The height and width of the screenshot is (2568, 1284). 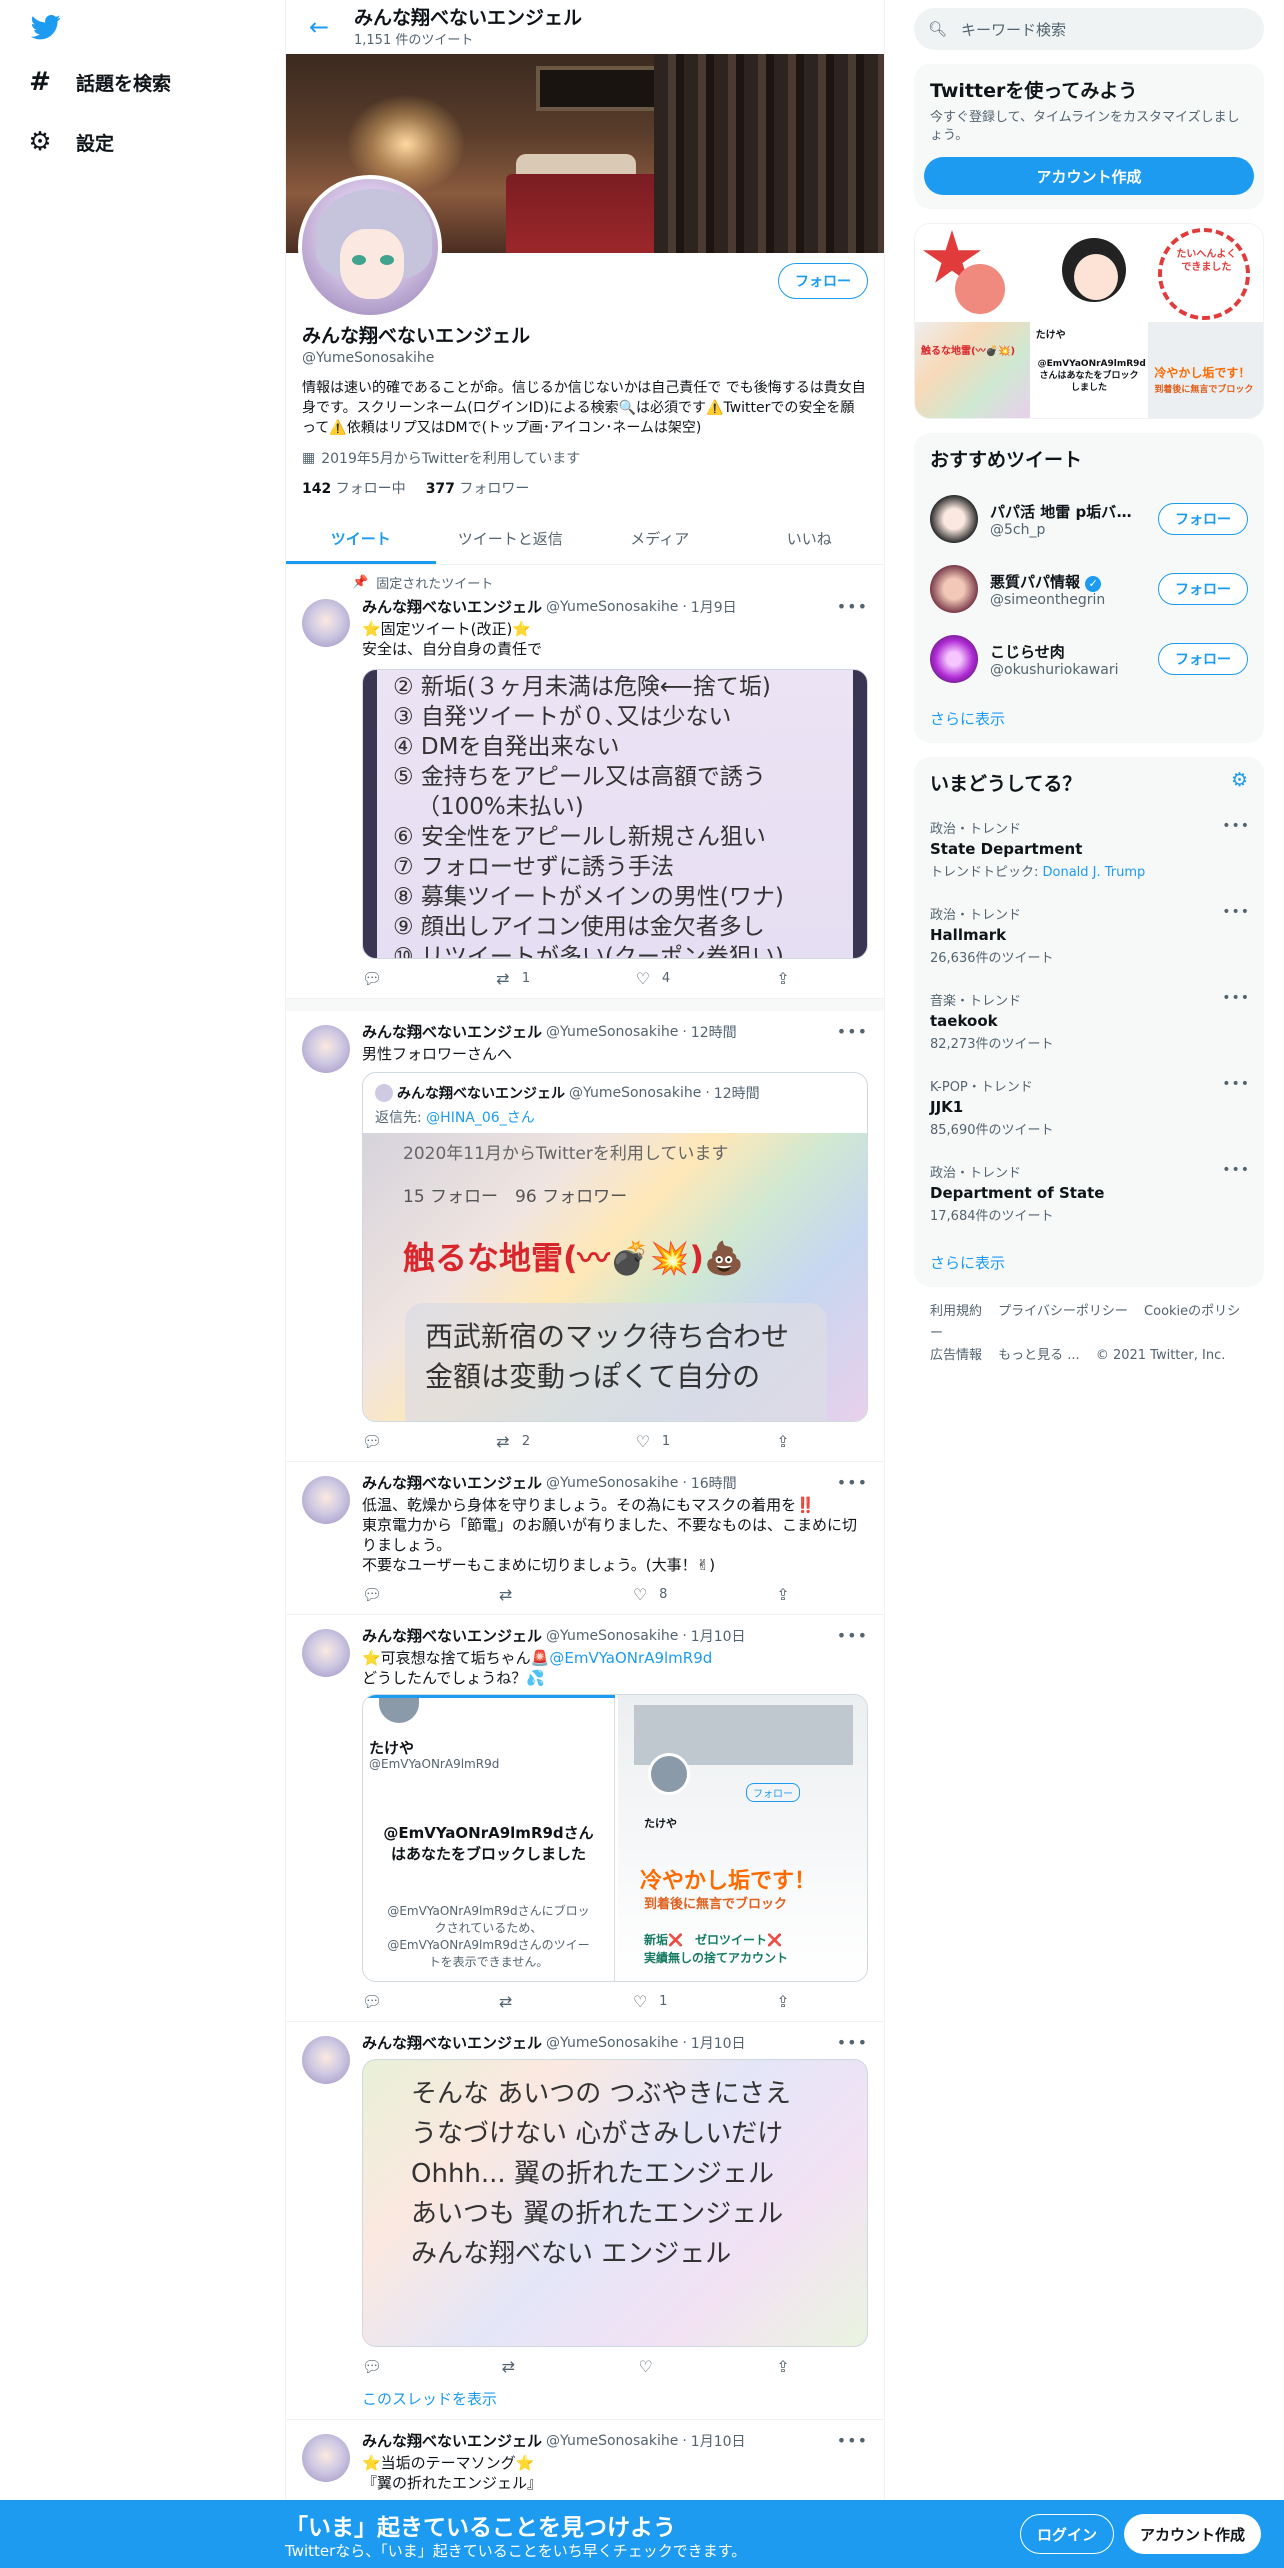 What do you see at coordinates (354, 488) in the screenshot?
I see `following-link: 142 フォロー中` at bounding box center [354, 488].